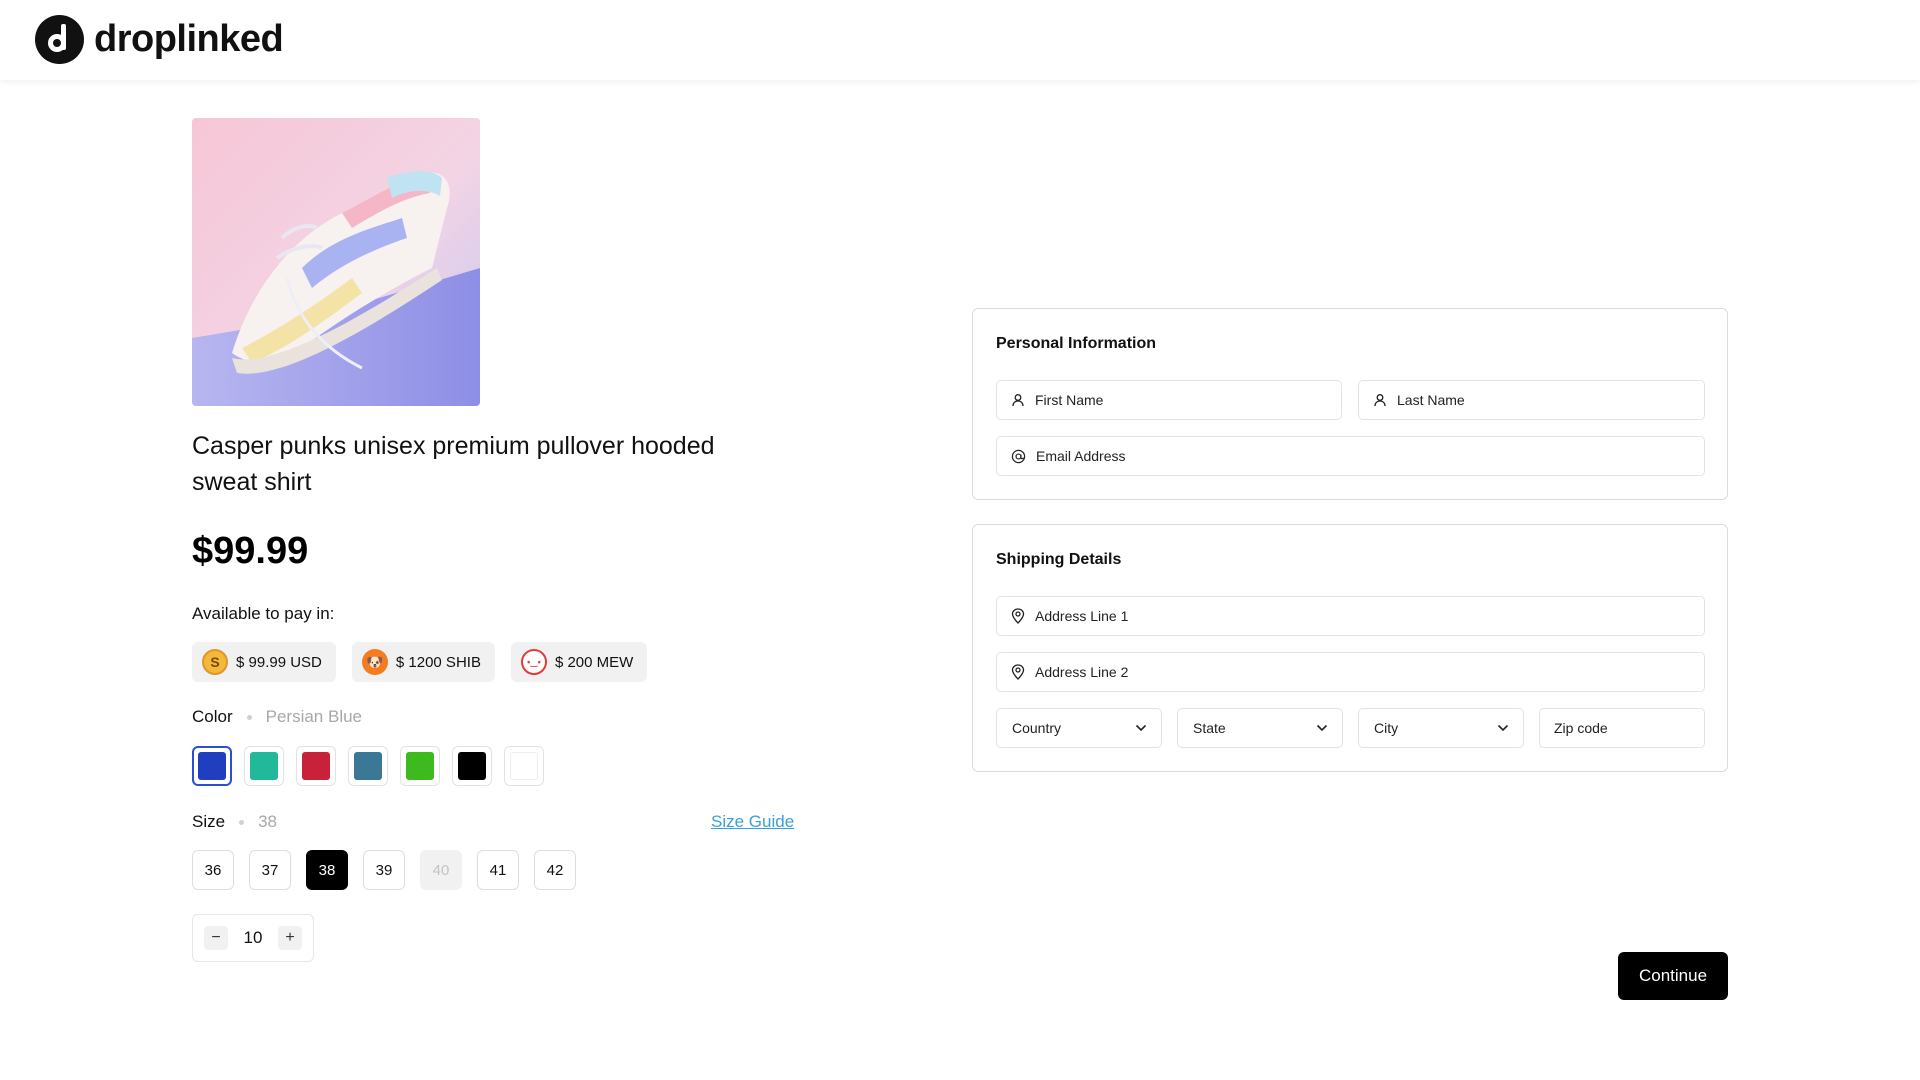  What do you see at coordinates (1037, 728) in the screenshot?
I see `country-select-label: Country` at bounding box center [1037, 728].